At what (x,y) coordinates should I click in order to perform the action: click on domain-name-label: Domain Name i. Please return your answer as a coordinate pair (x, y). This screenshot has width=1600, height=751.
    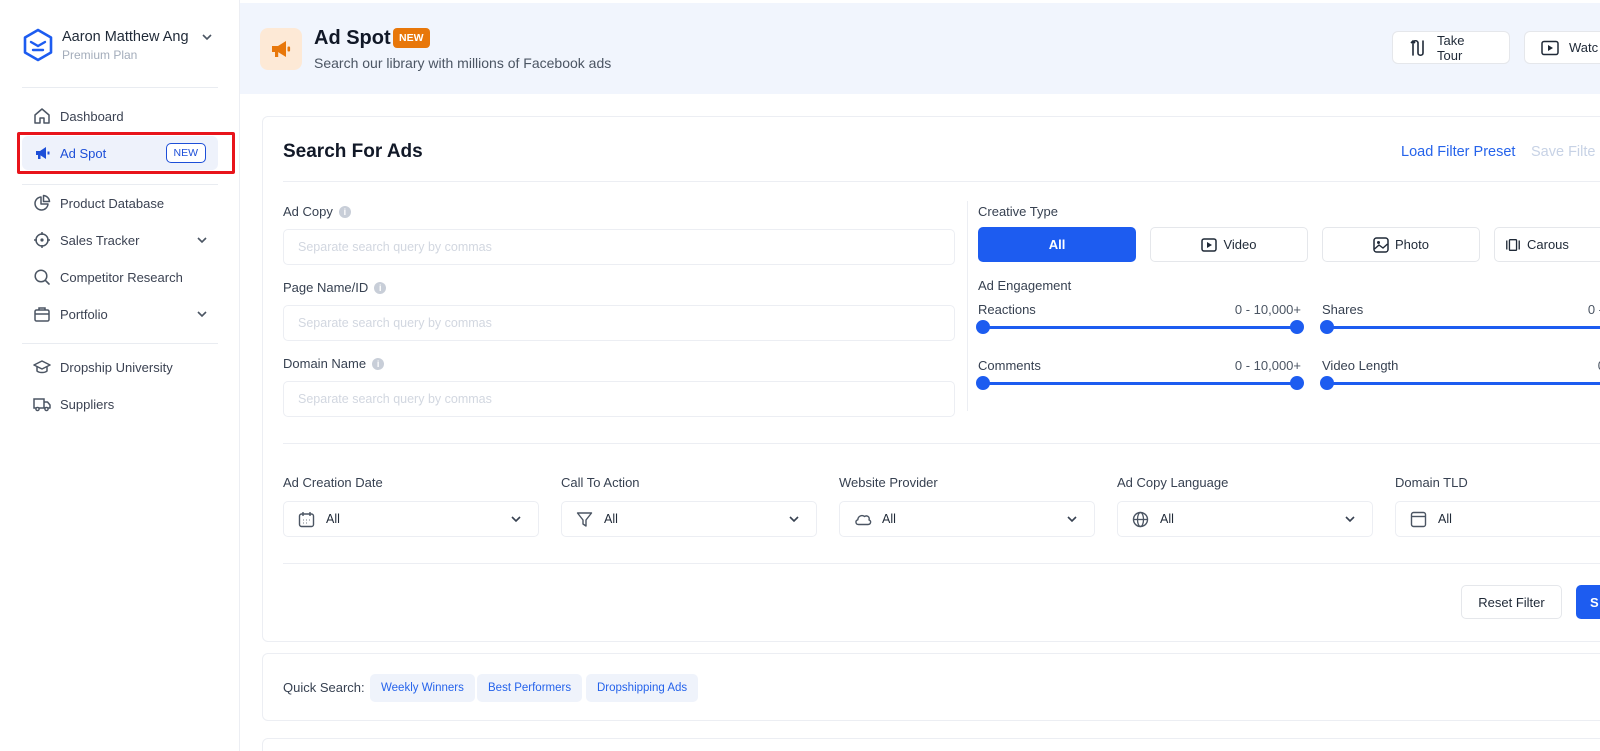
    Looking at the image, I should click on (334, 363).